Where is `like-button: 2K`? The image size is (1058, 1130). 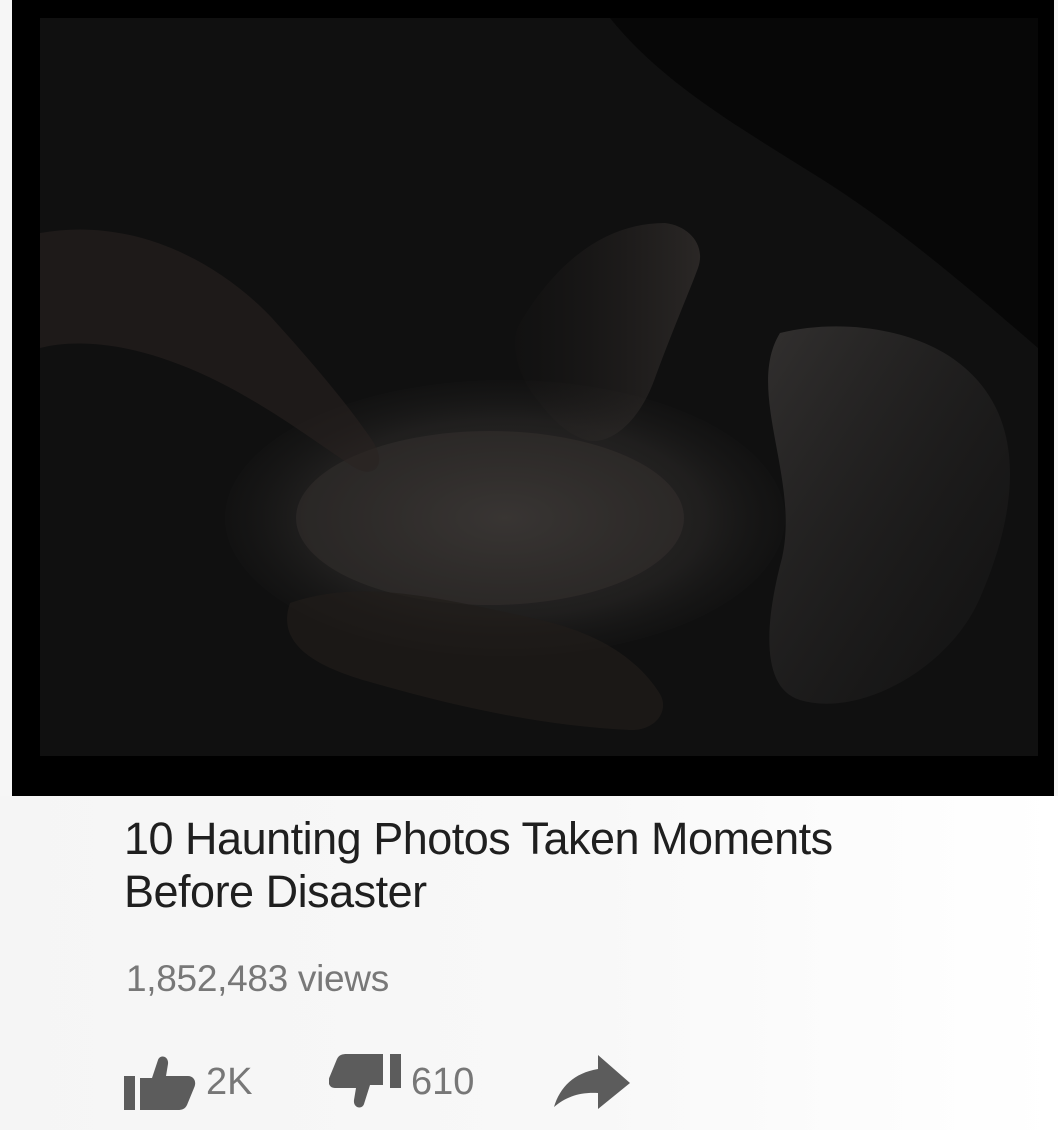 like-button: 2K is located at coordinates (209, 1082).